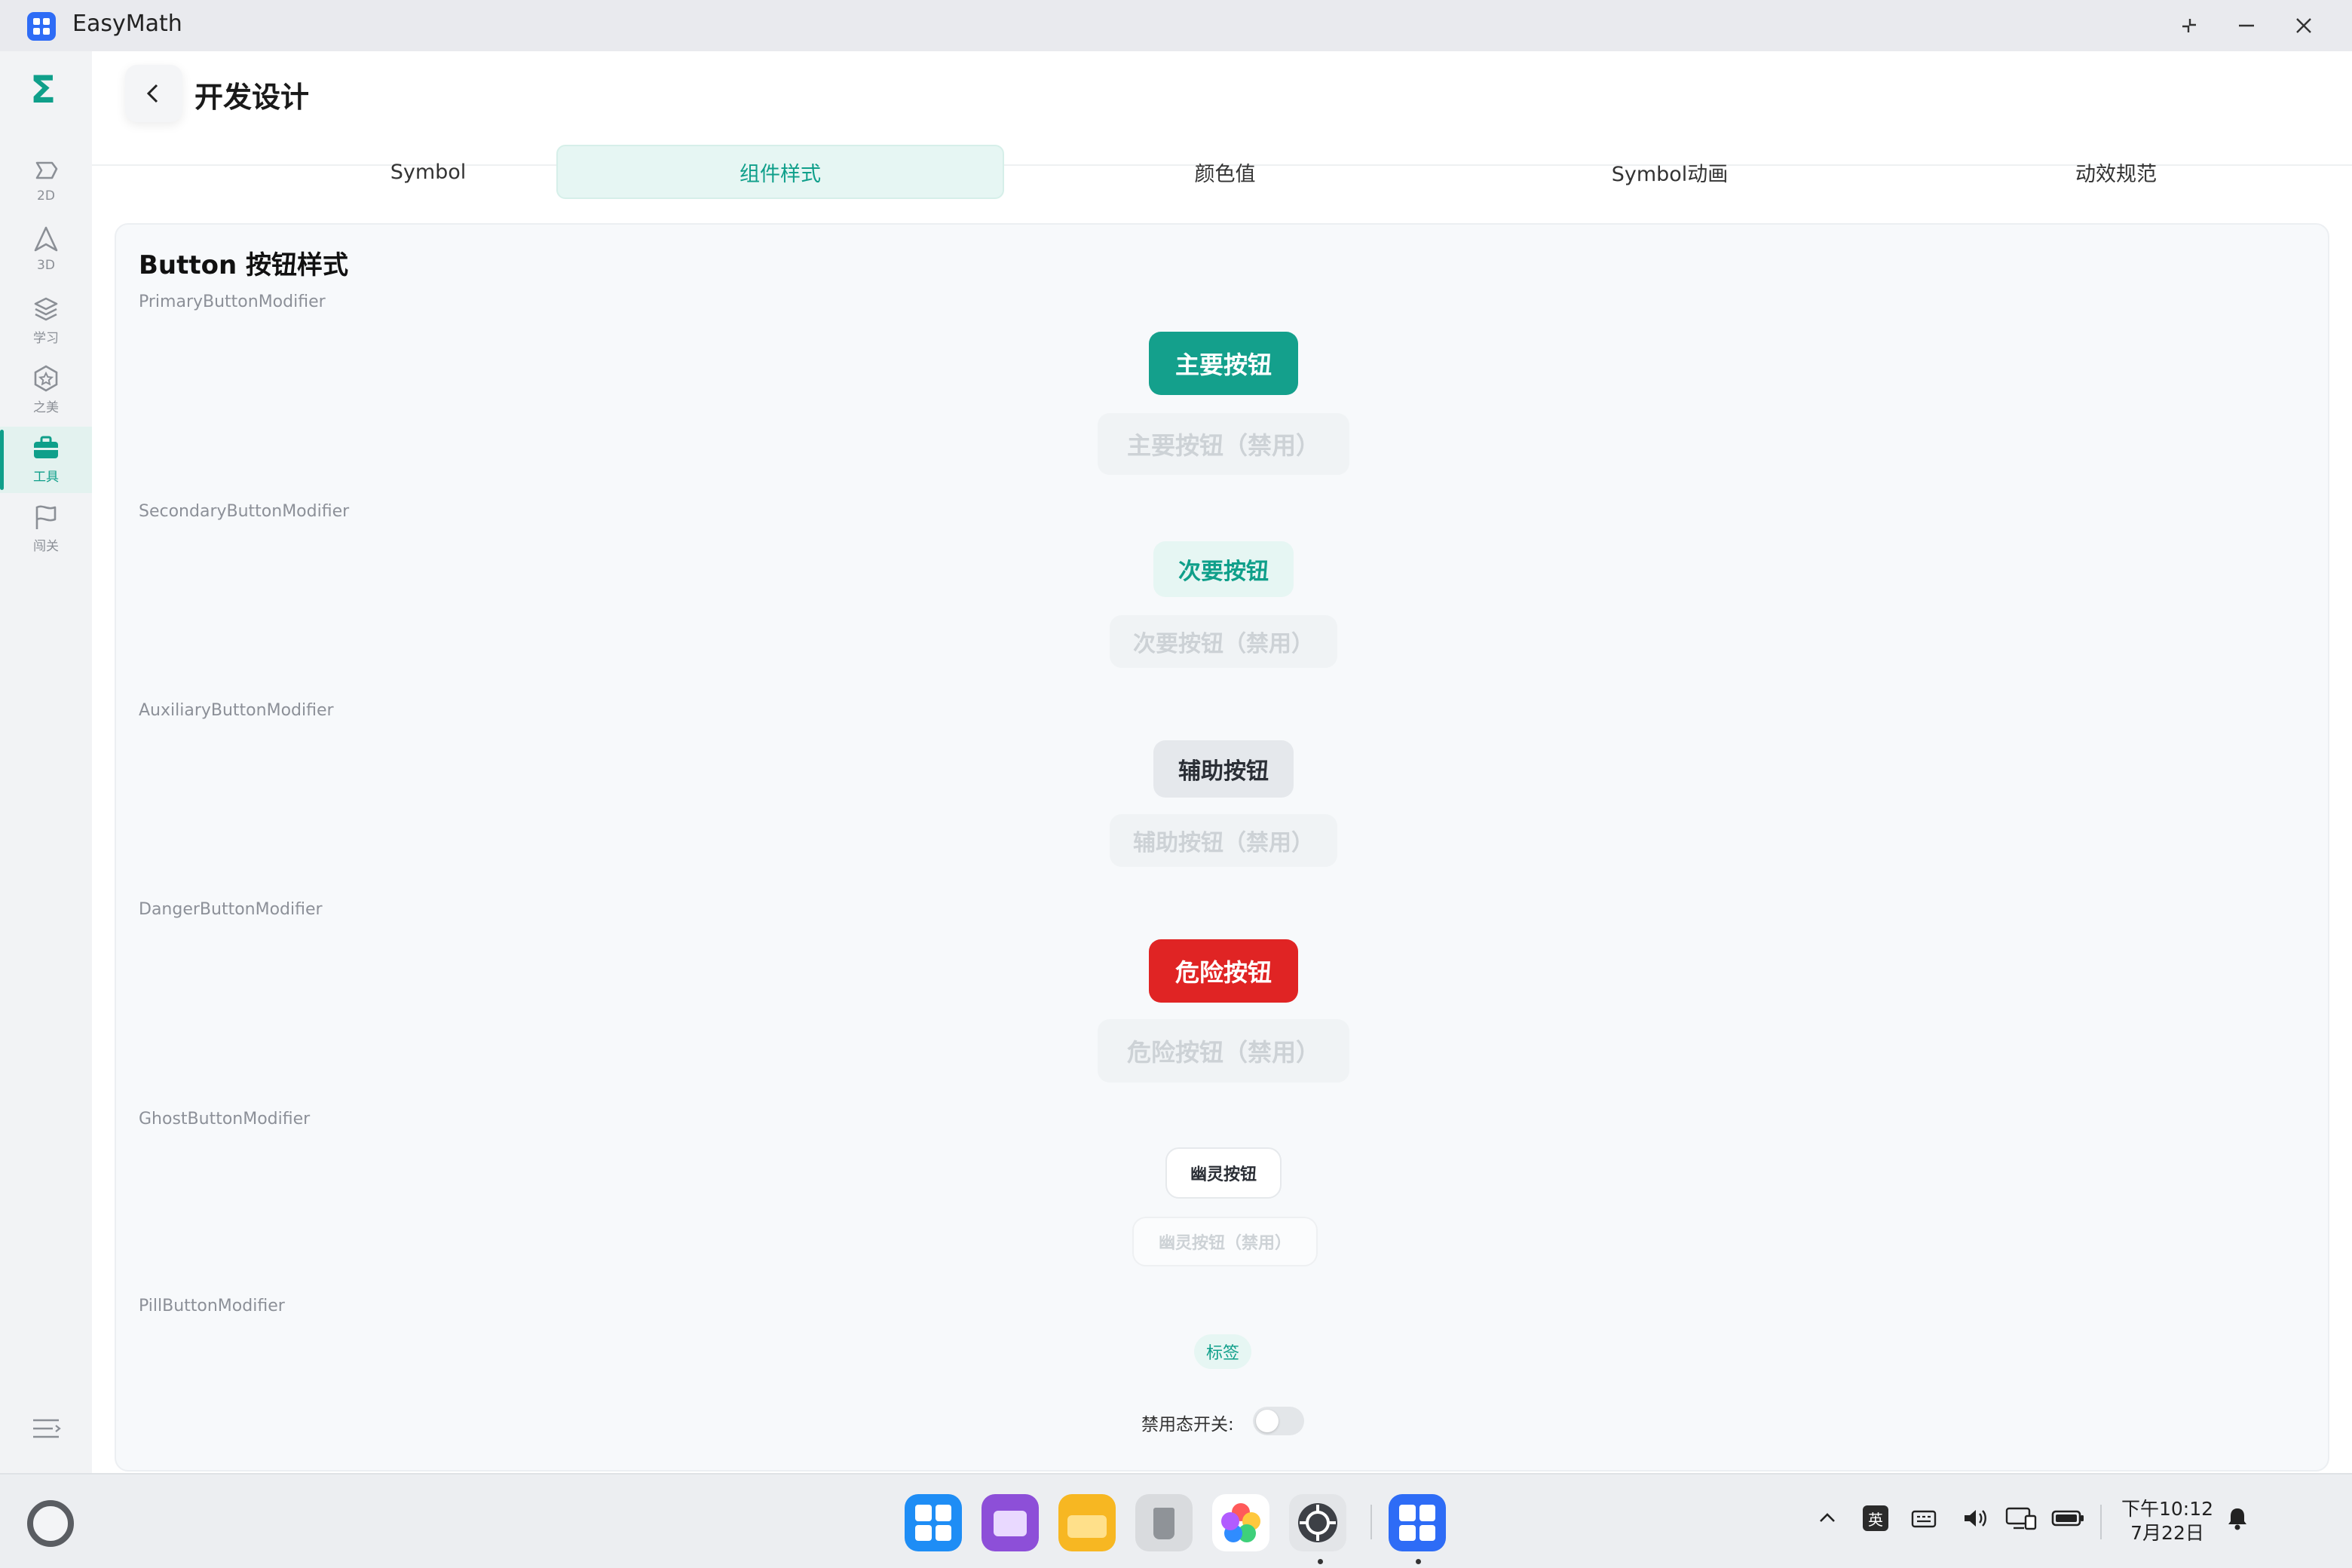 The image size is (2352, 1568). I want to click on disabled-toggle-label: 禁用态开关:, so click(1187, 1425).